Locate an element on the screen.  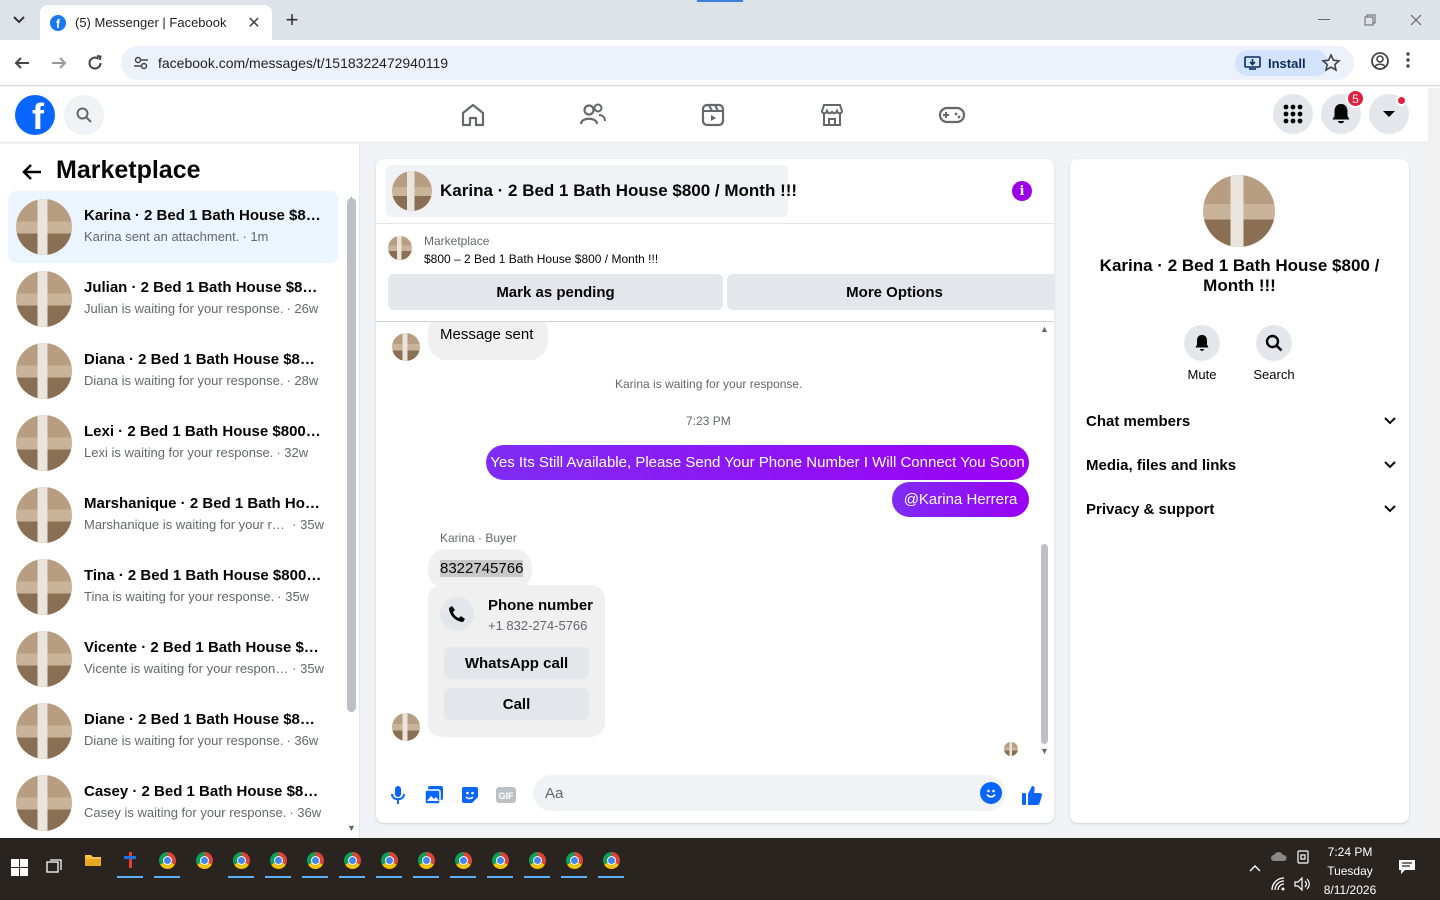
bookmark-star-icon is located at coordinates (1331, 63).